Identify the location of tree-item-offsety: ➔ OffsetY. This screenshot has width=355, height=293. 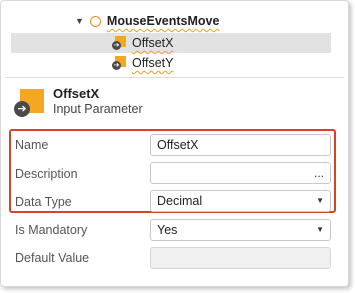
(142, 63).